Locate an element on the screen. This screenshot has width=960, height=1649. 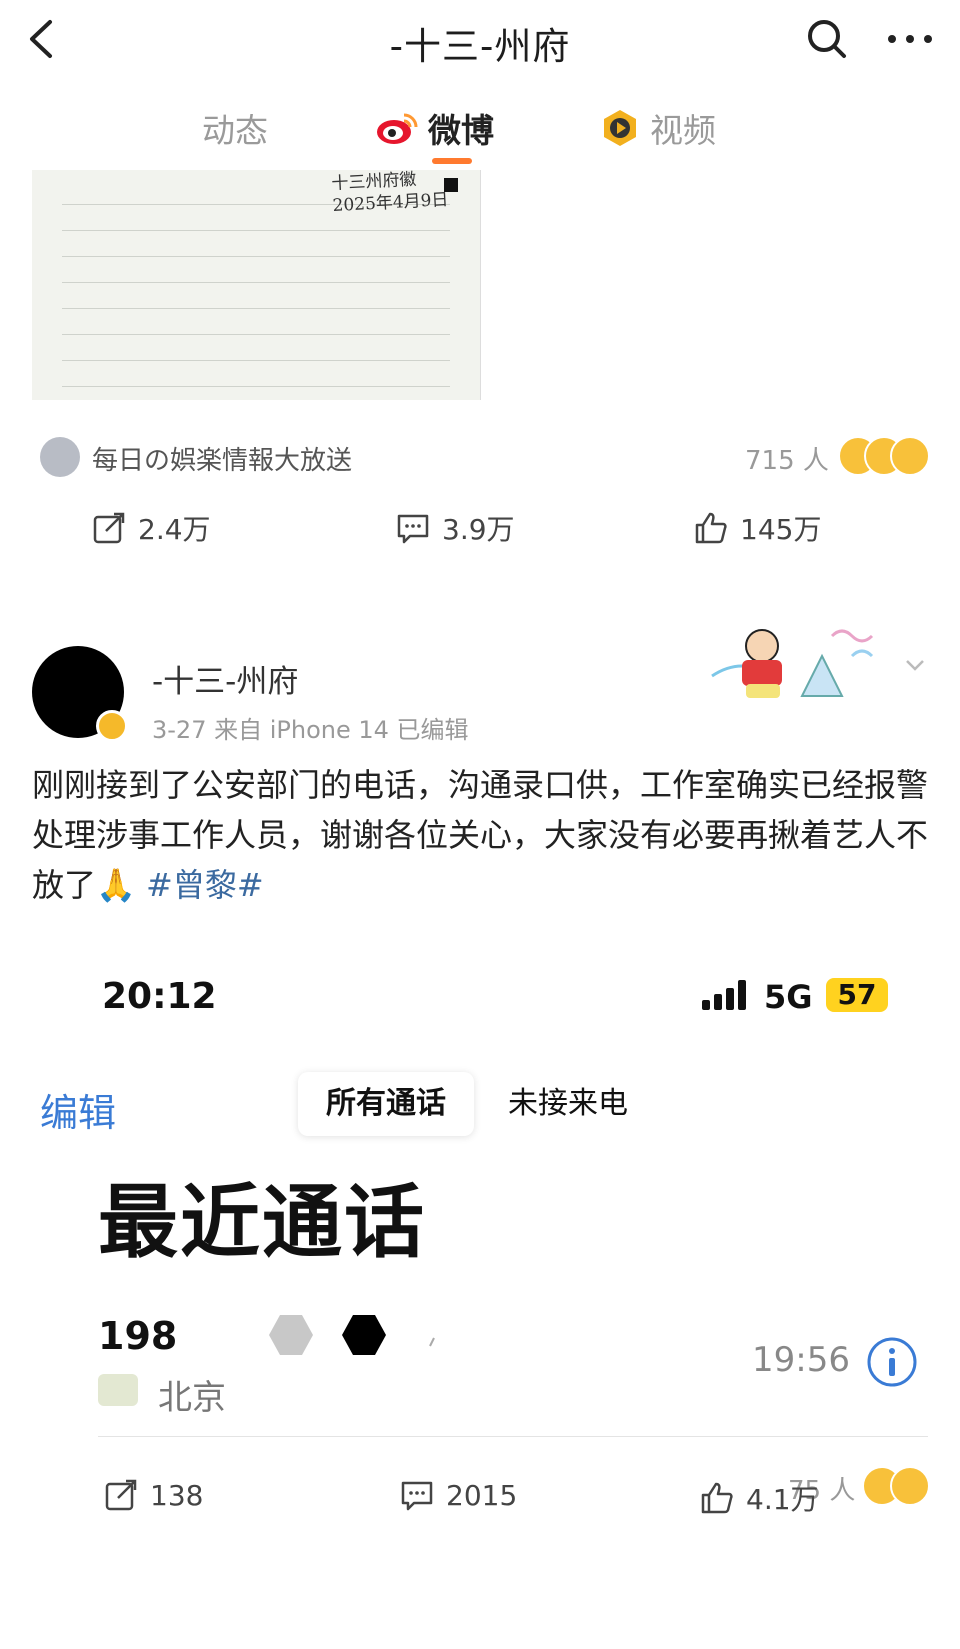
repost-count: 2.4万 is located at coordinates (174, 529).